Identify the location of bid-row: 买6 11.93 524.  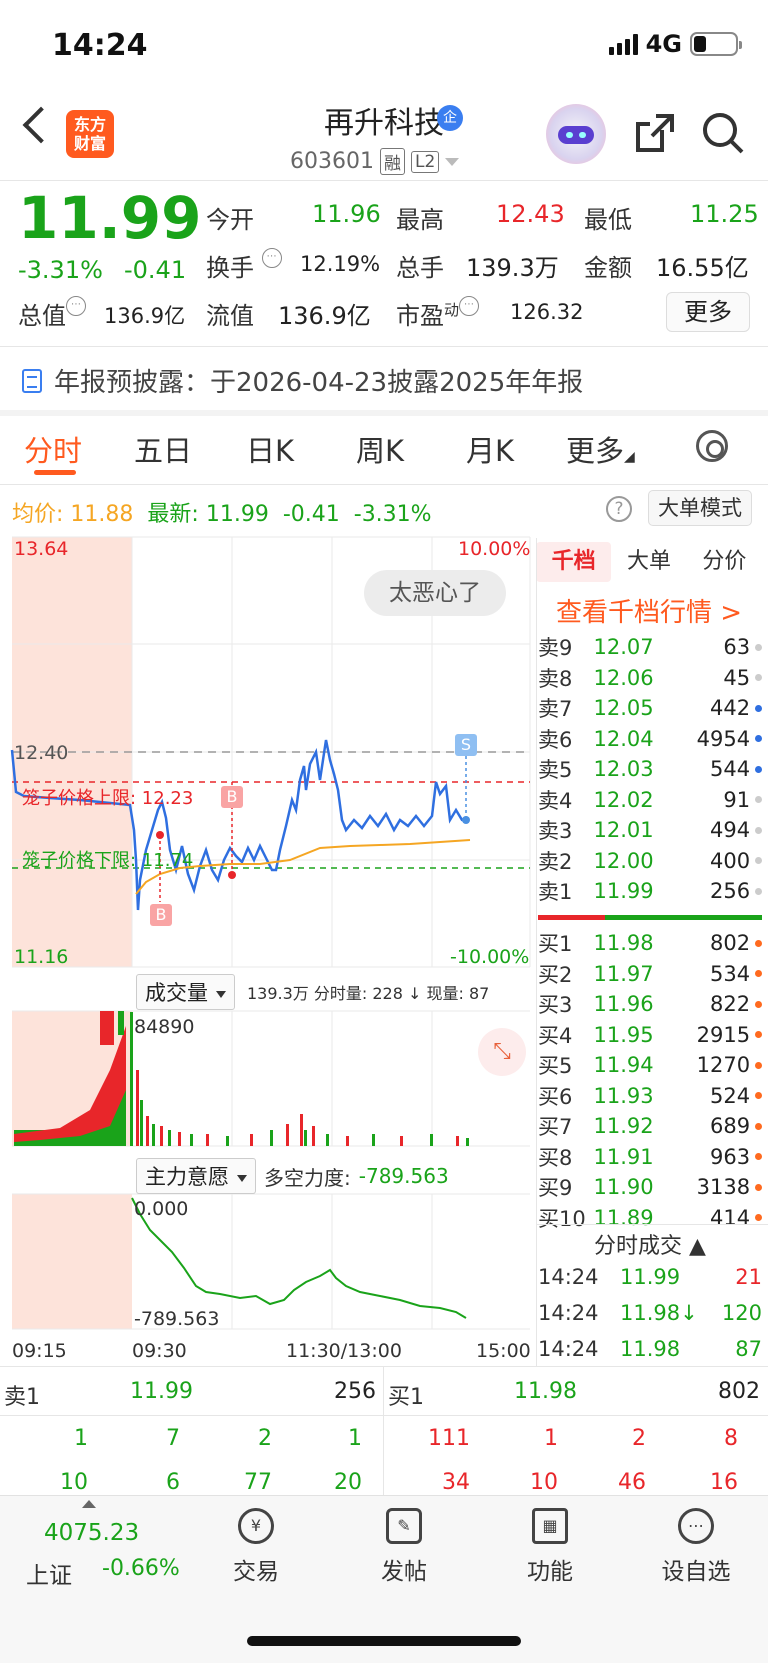
(650, 1096).